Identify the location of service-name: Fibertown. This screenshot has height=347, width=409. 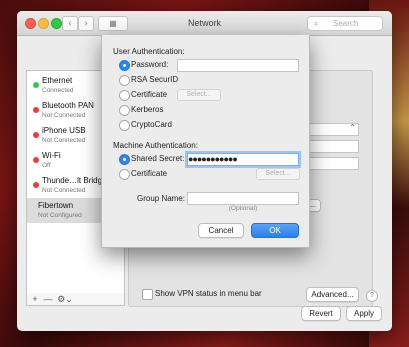
(56, 205).